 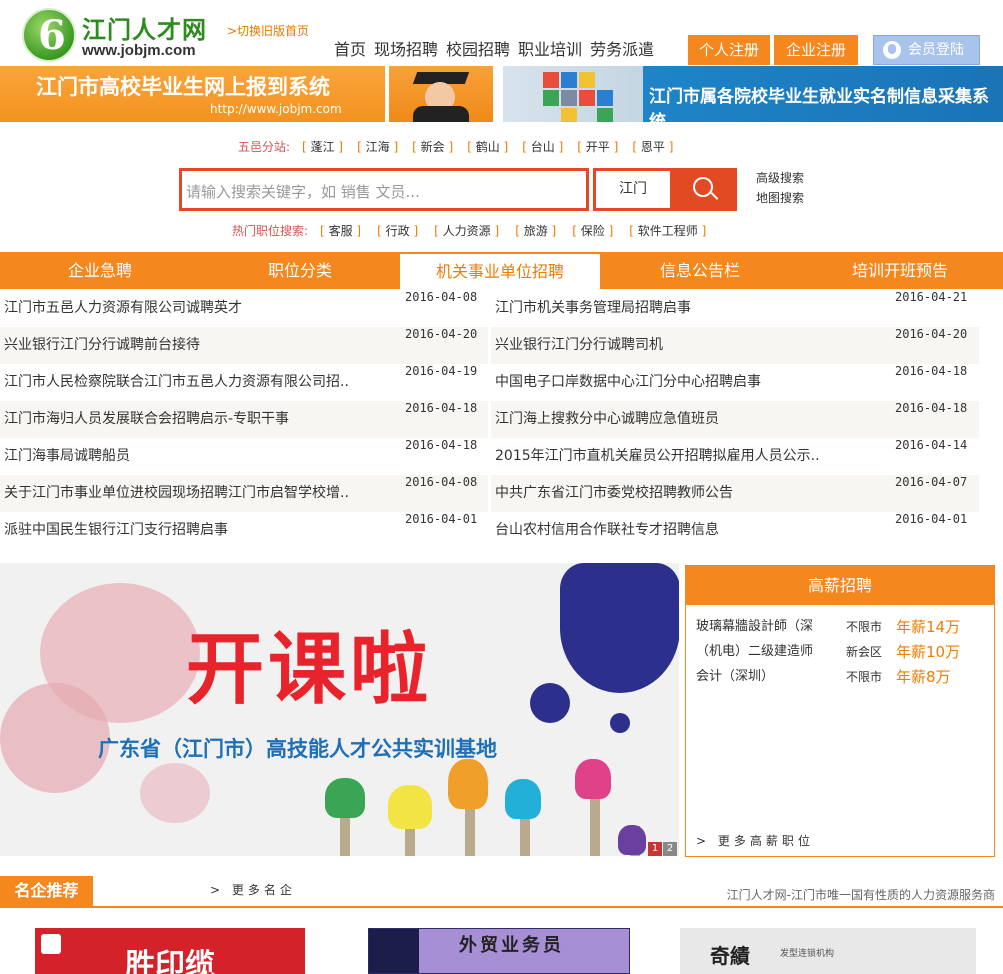 I want to click on search-button, so click(x=705, y=189).